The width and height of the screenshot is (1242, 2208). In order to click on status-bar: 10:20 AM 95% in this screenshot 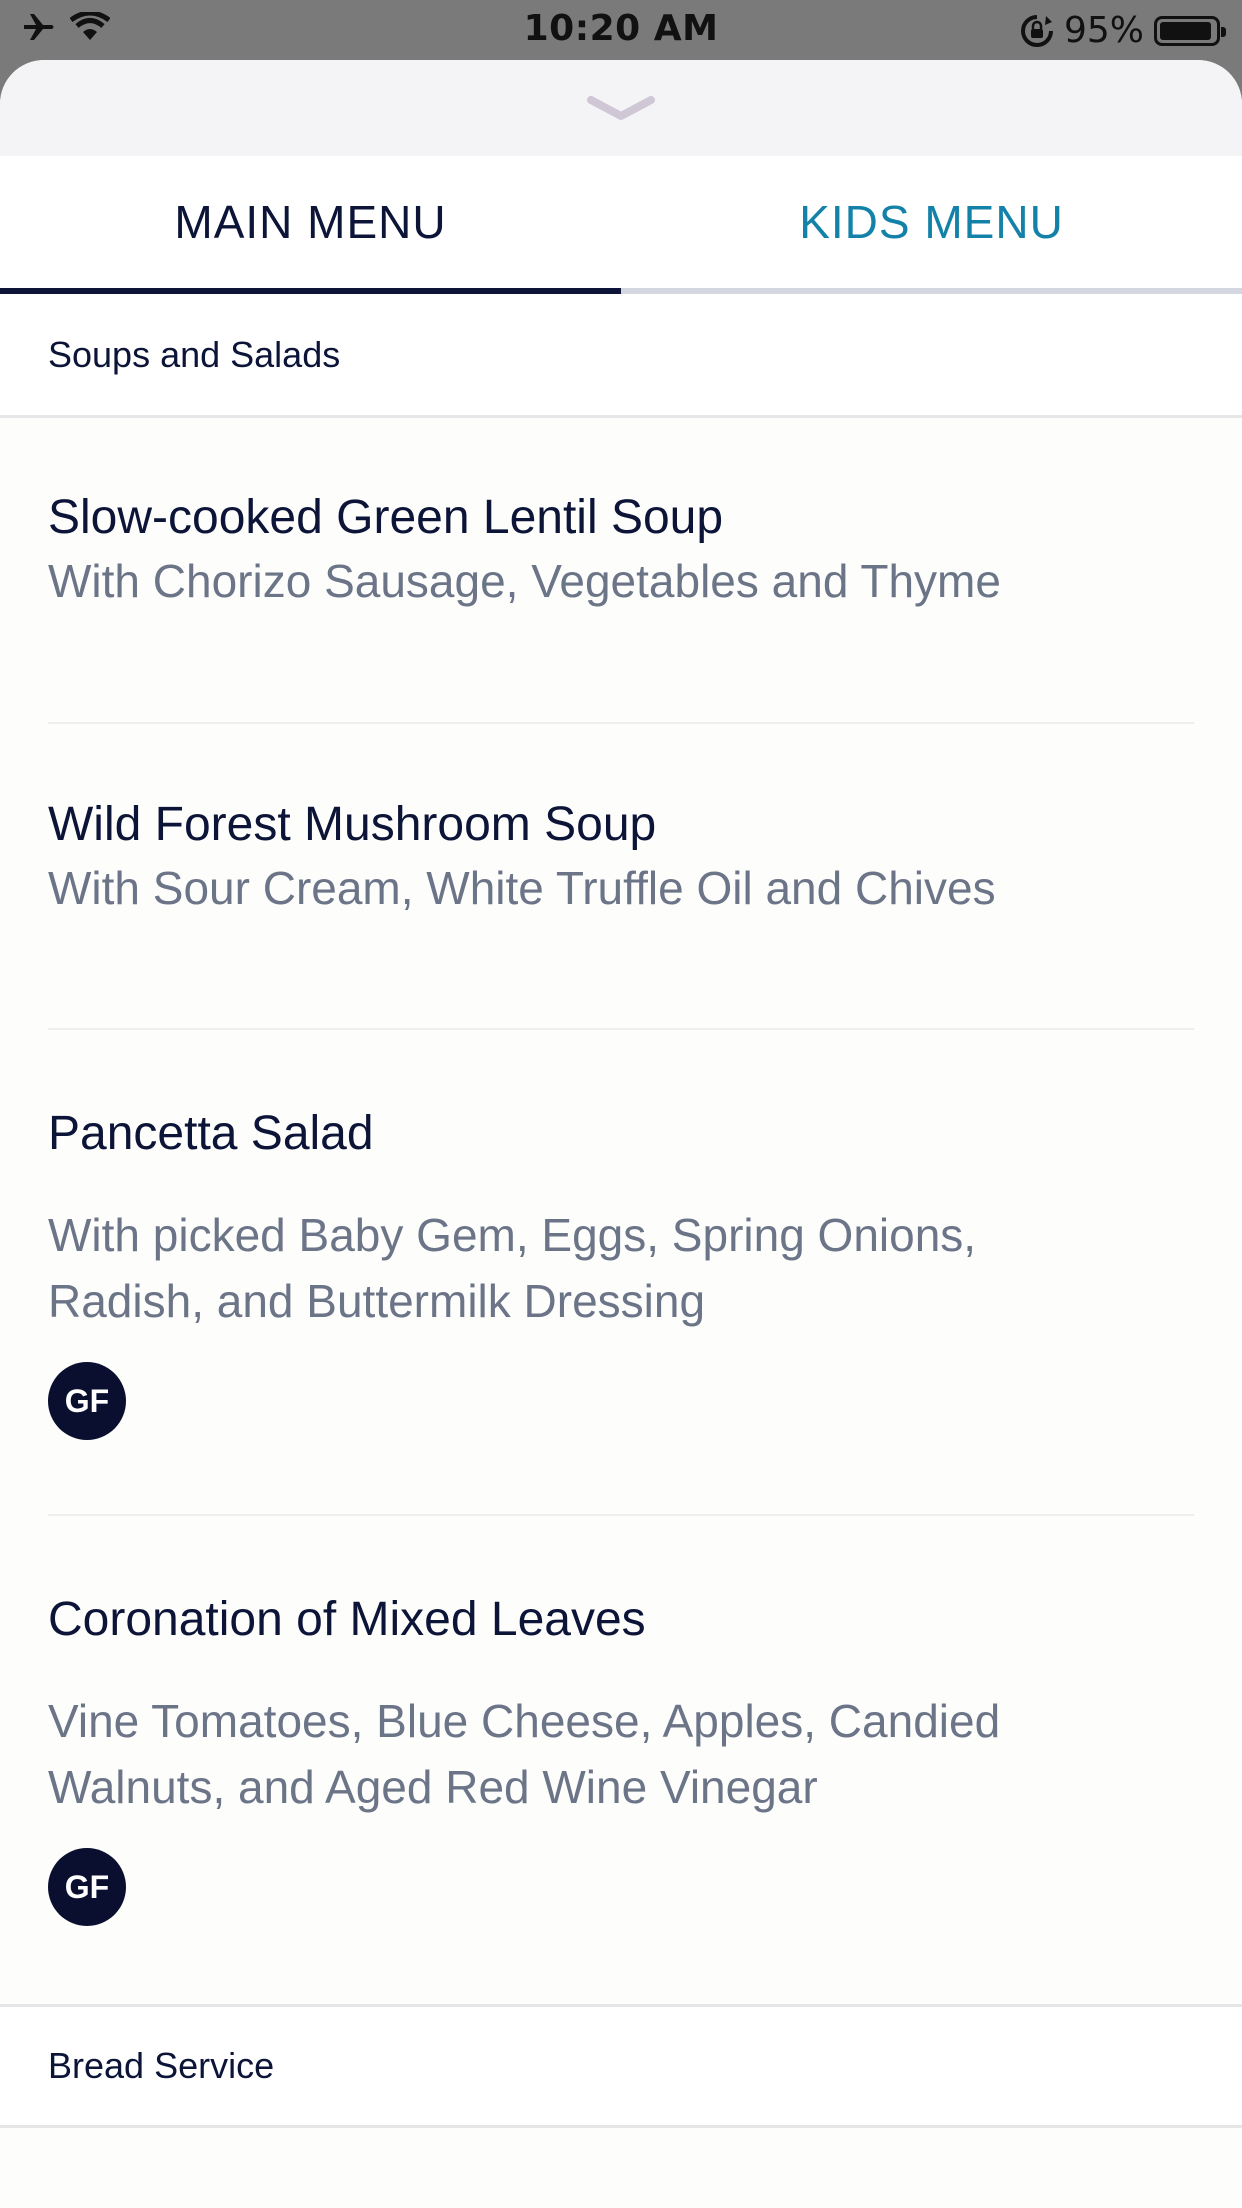, I will do `click(621, 30)`.